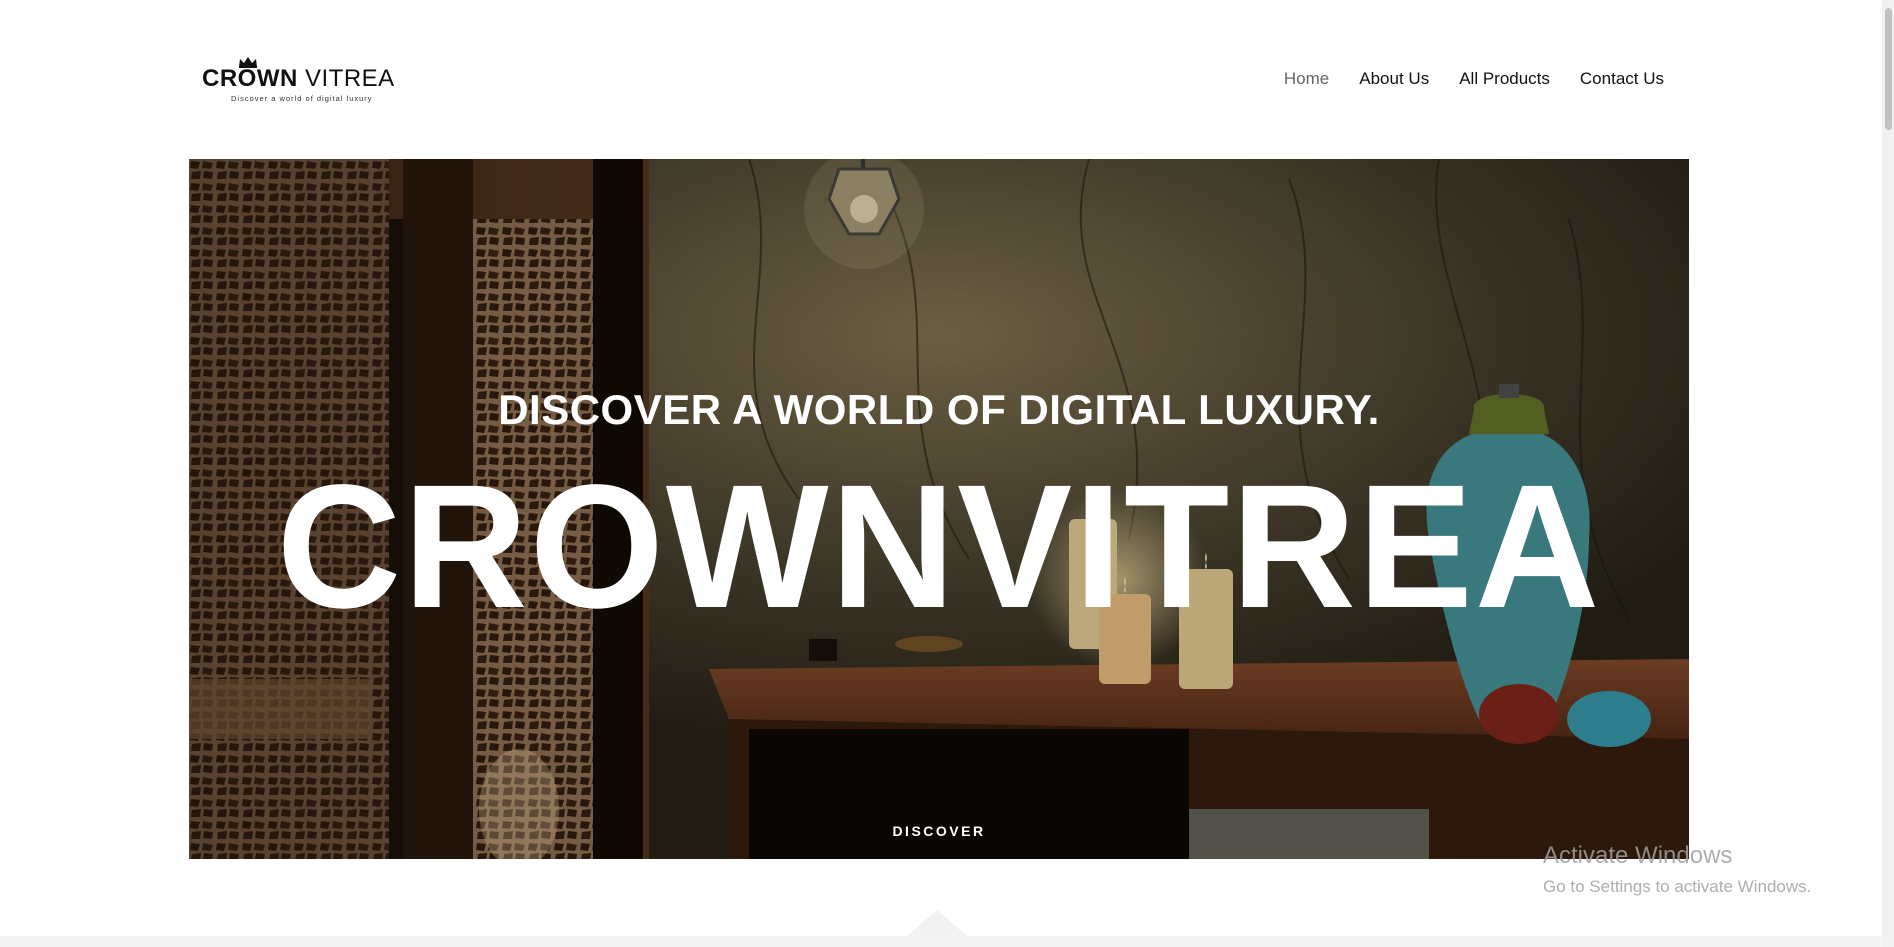  Describe the element at coordinates (350, 78) in the screenshot. I see `brand-name-light: VITREA` at that location.